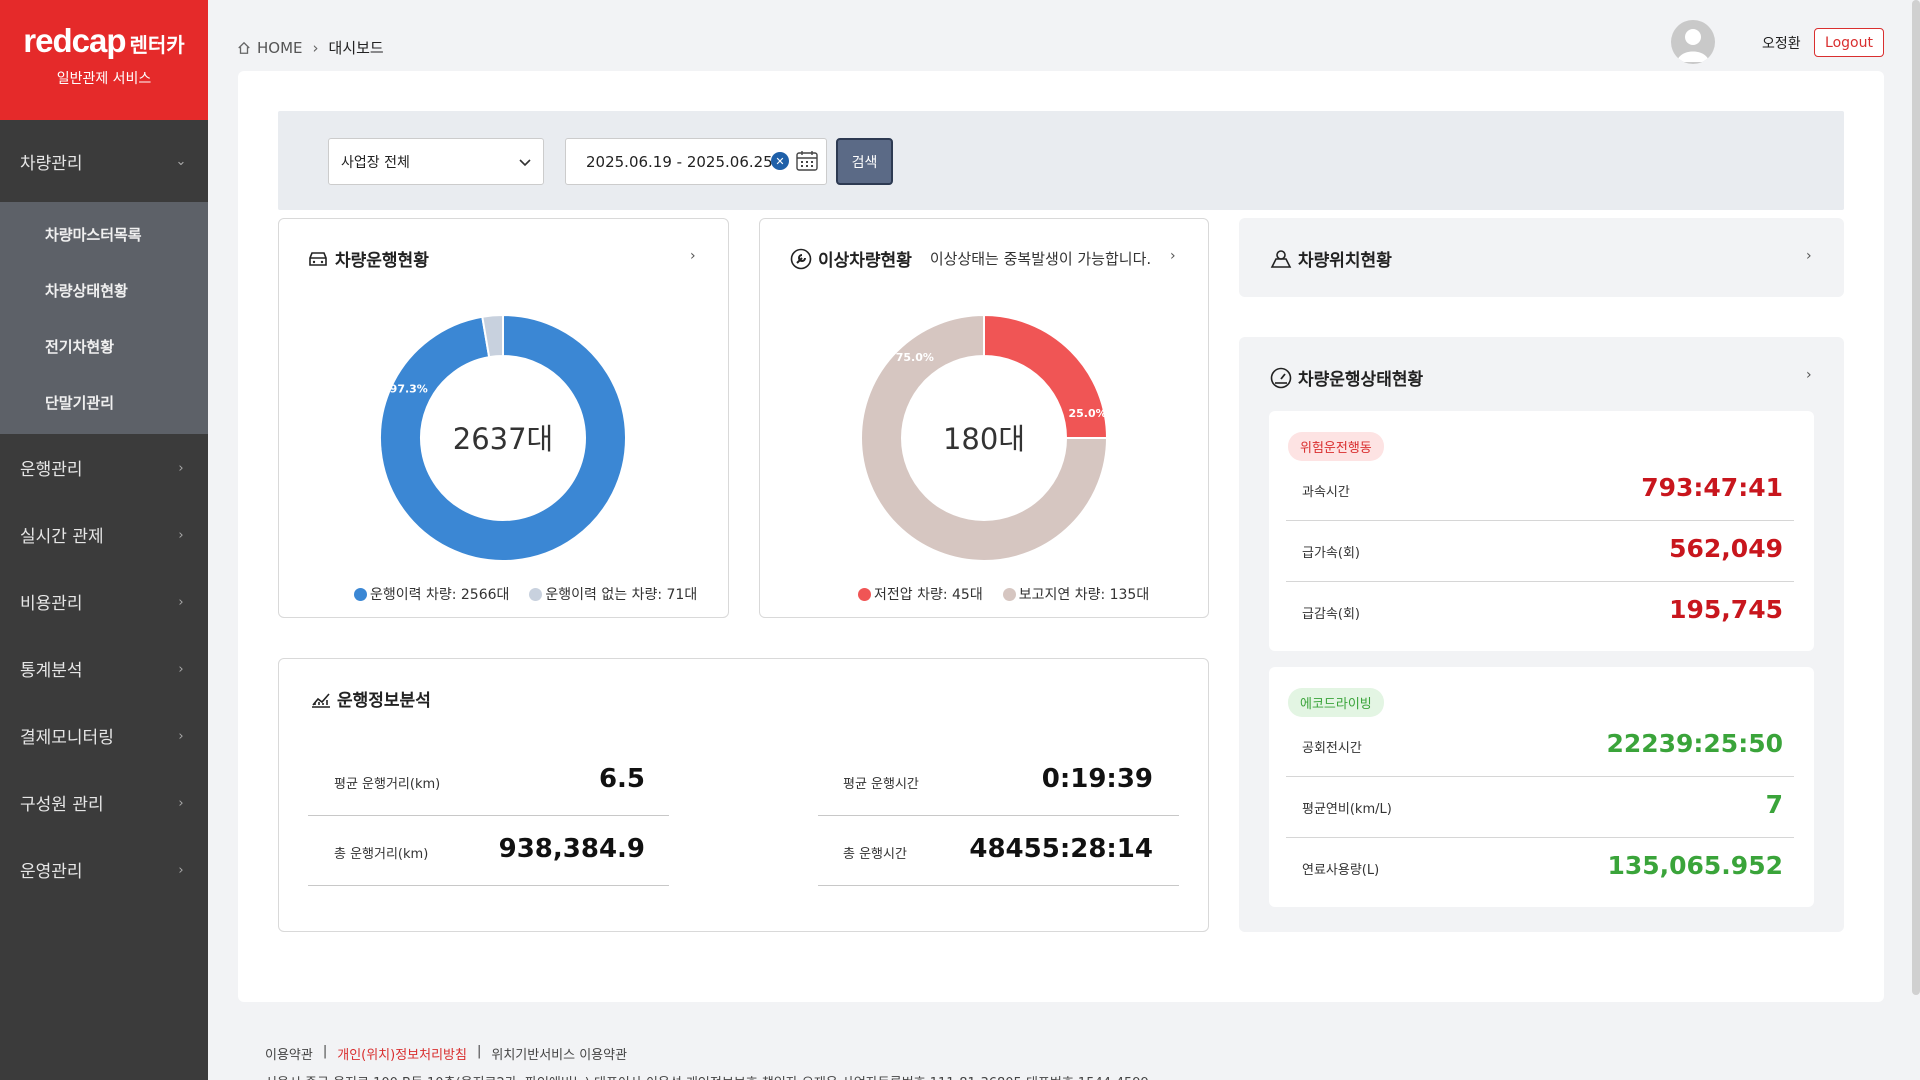 Image resolution: width=1920 pixels, height=1080 pixels. Describe the element at coordinates (613, 594) in the screenshot. I see `legend-item: 운행이력 없는 차량: 71대` at that location.